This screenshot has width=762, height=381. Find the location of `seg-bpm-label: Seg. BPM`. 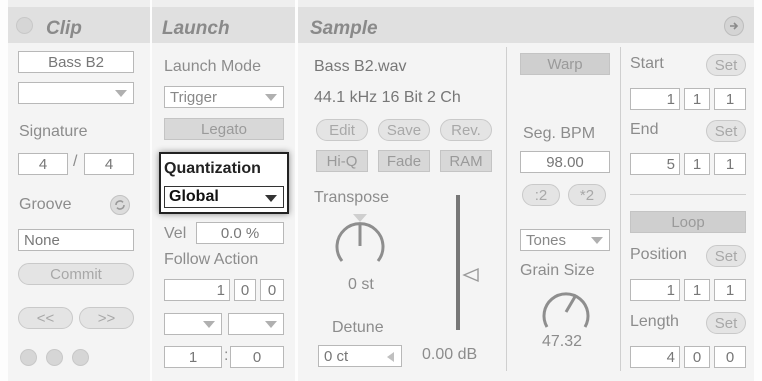

seg-bpm-label: Seg. BPM is located at coordinates (559, 133).